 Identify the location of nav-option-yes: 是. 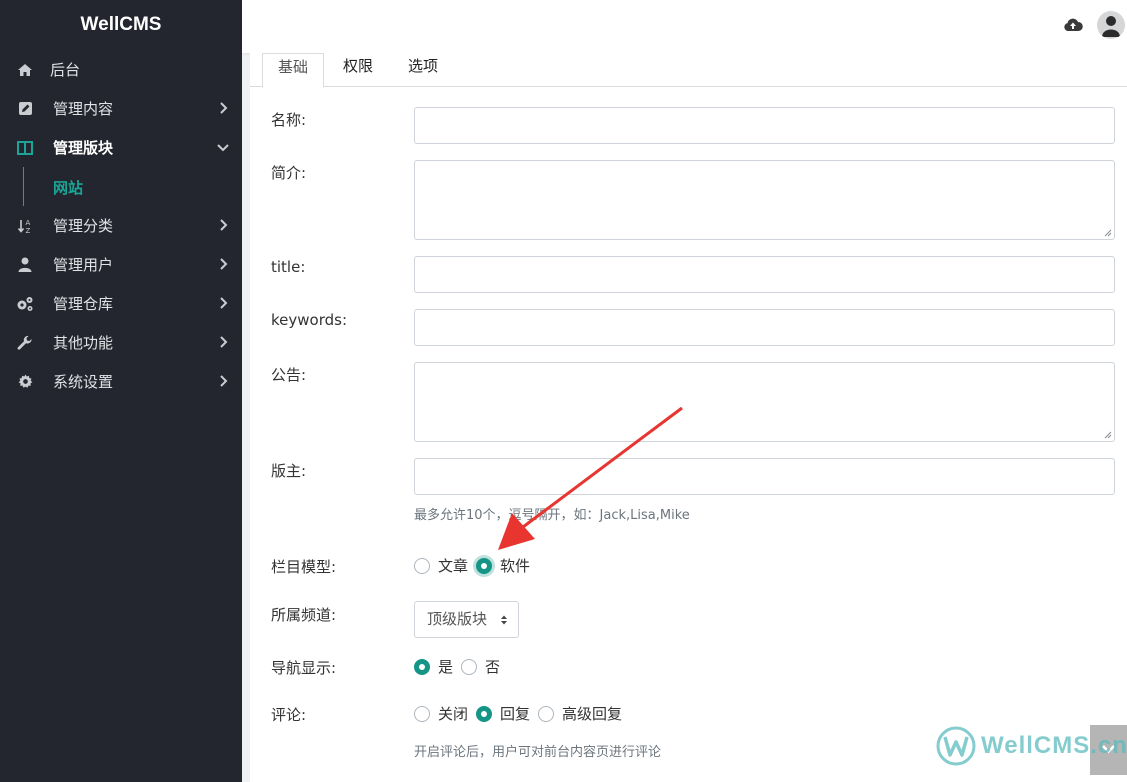
(445, 666).